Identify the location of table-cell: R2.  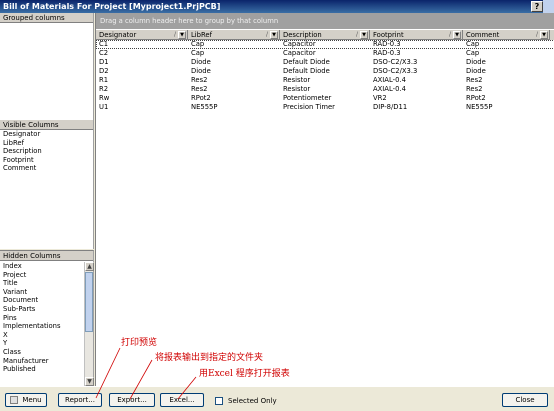
(104, 89).